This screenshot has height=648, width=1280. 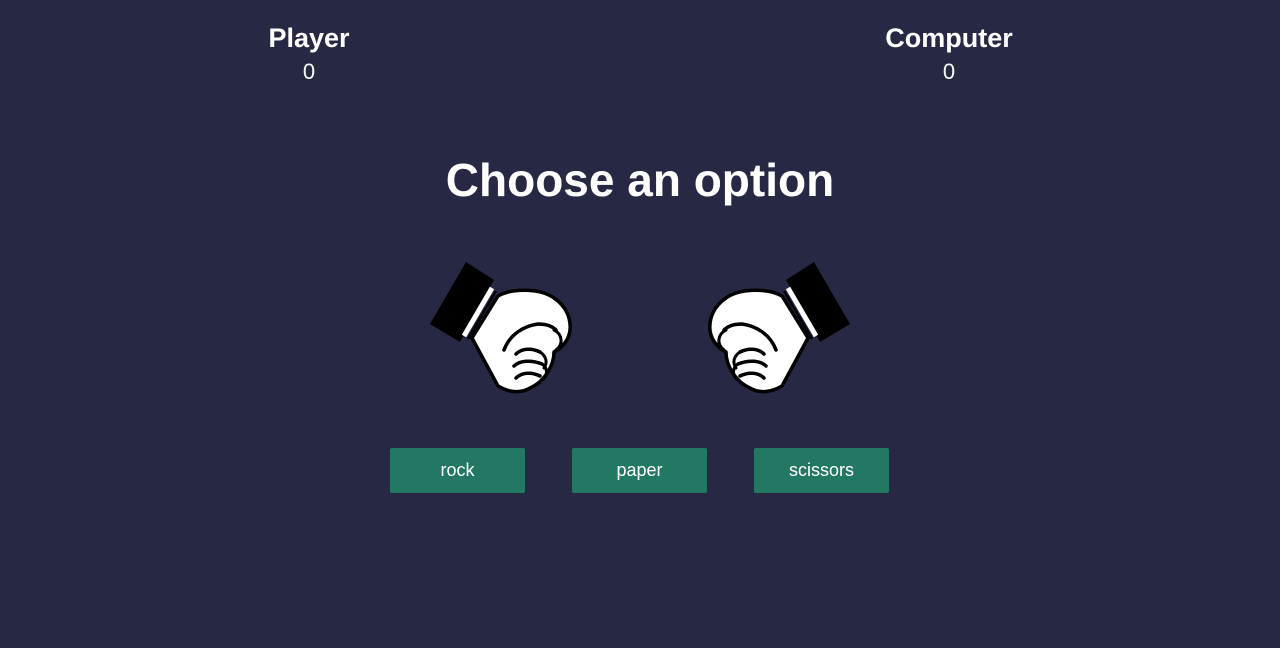 What do you see at coordinates (949, 53) in the screenshot?
I see `computer-score-panel: Computer 0` at bounding box center [949, 53].